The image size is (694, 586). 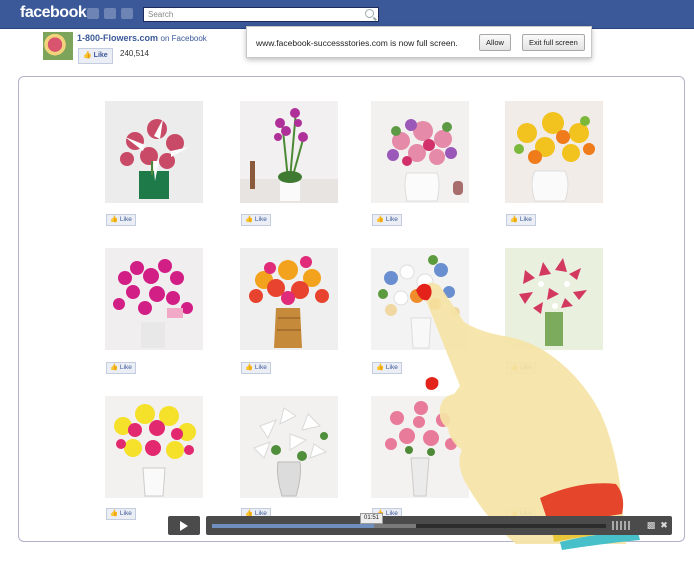 What do you see at coordinates (622, 525) in the screenshot?
I see `volume-slider` at bounding box center [622, 525].